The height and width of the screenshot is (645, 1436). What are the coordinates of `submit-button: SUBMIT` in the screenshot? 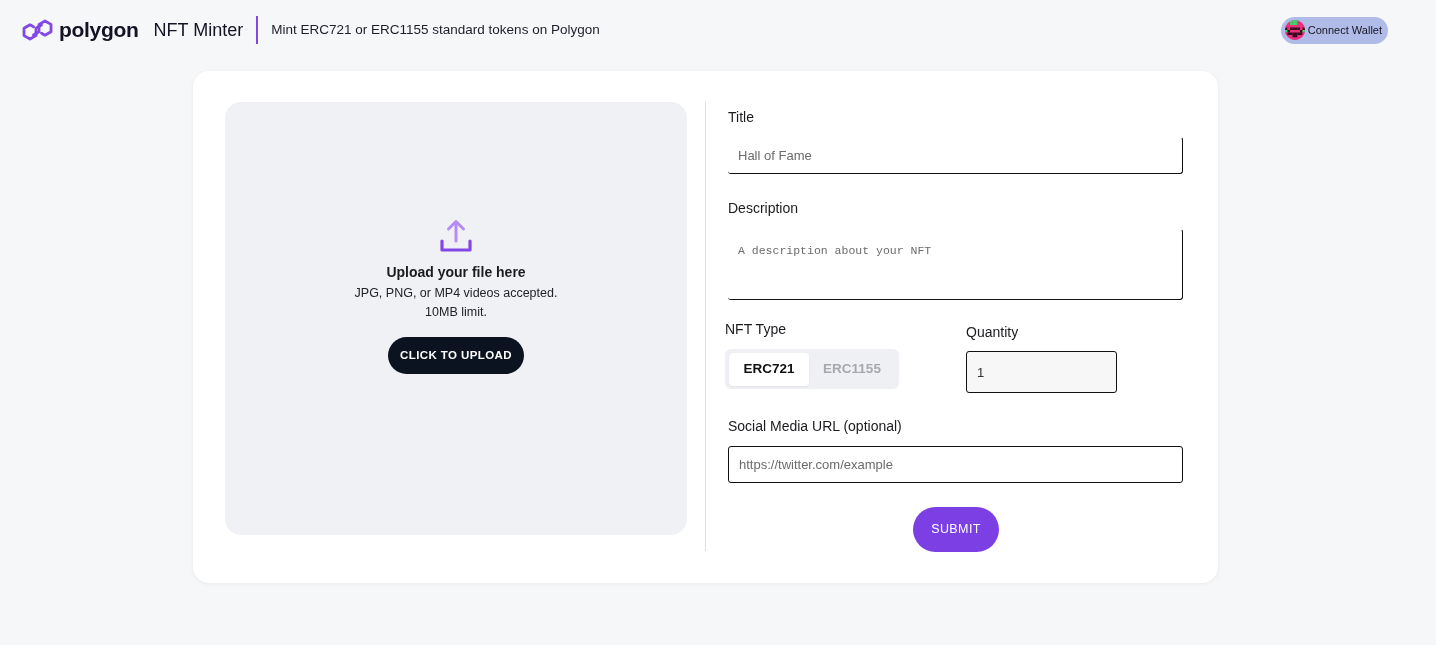 It's located at (956, 529).